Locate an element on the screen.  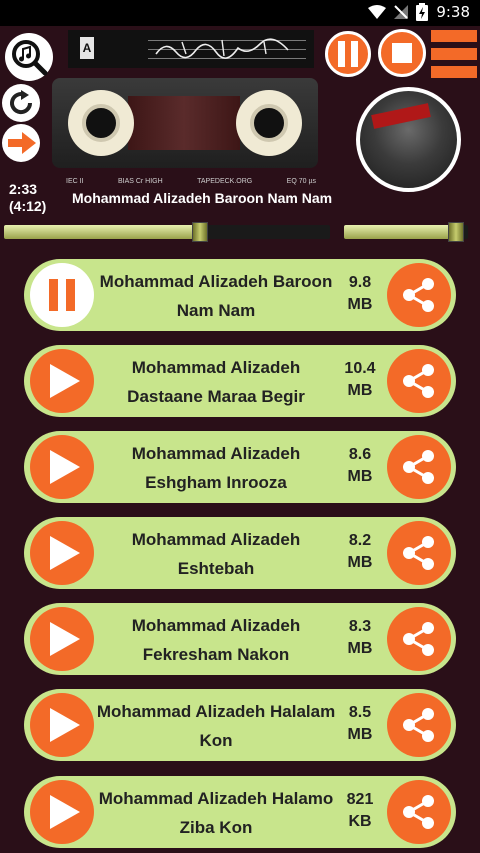
song-item: Mohammad Alizadeh Baroon Nam Nam 9.8 MB is located at coordinates (240, 295).